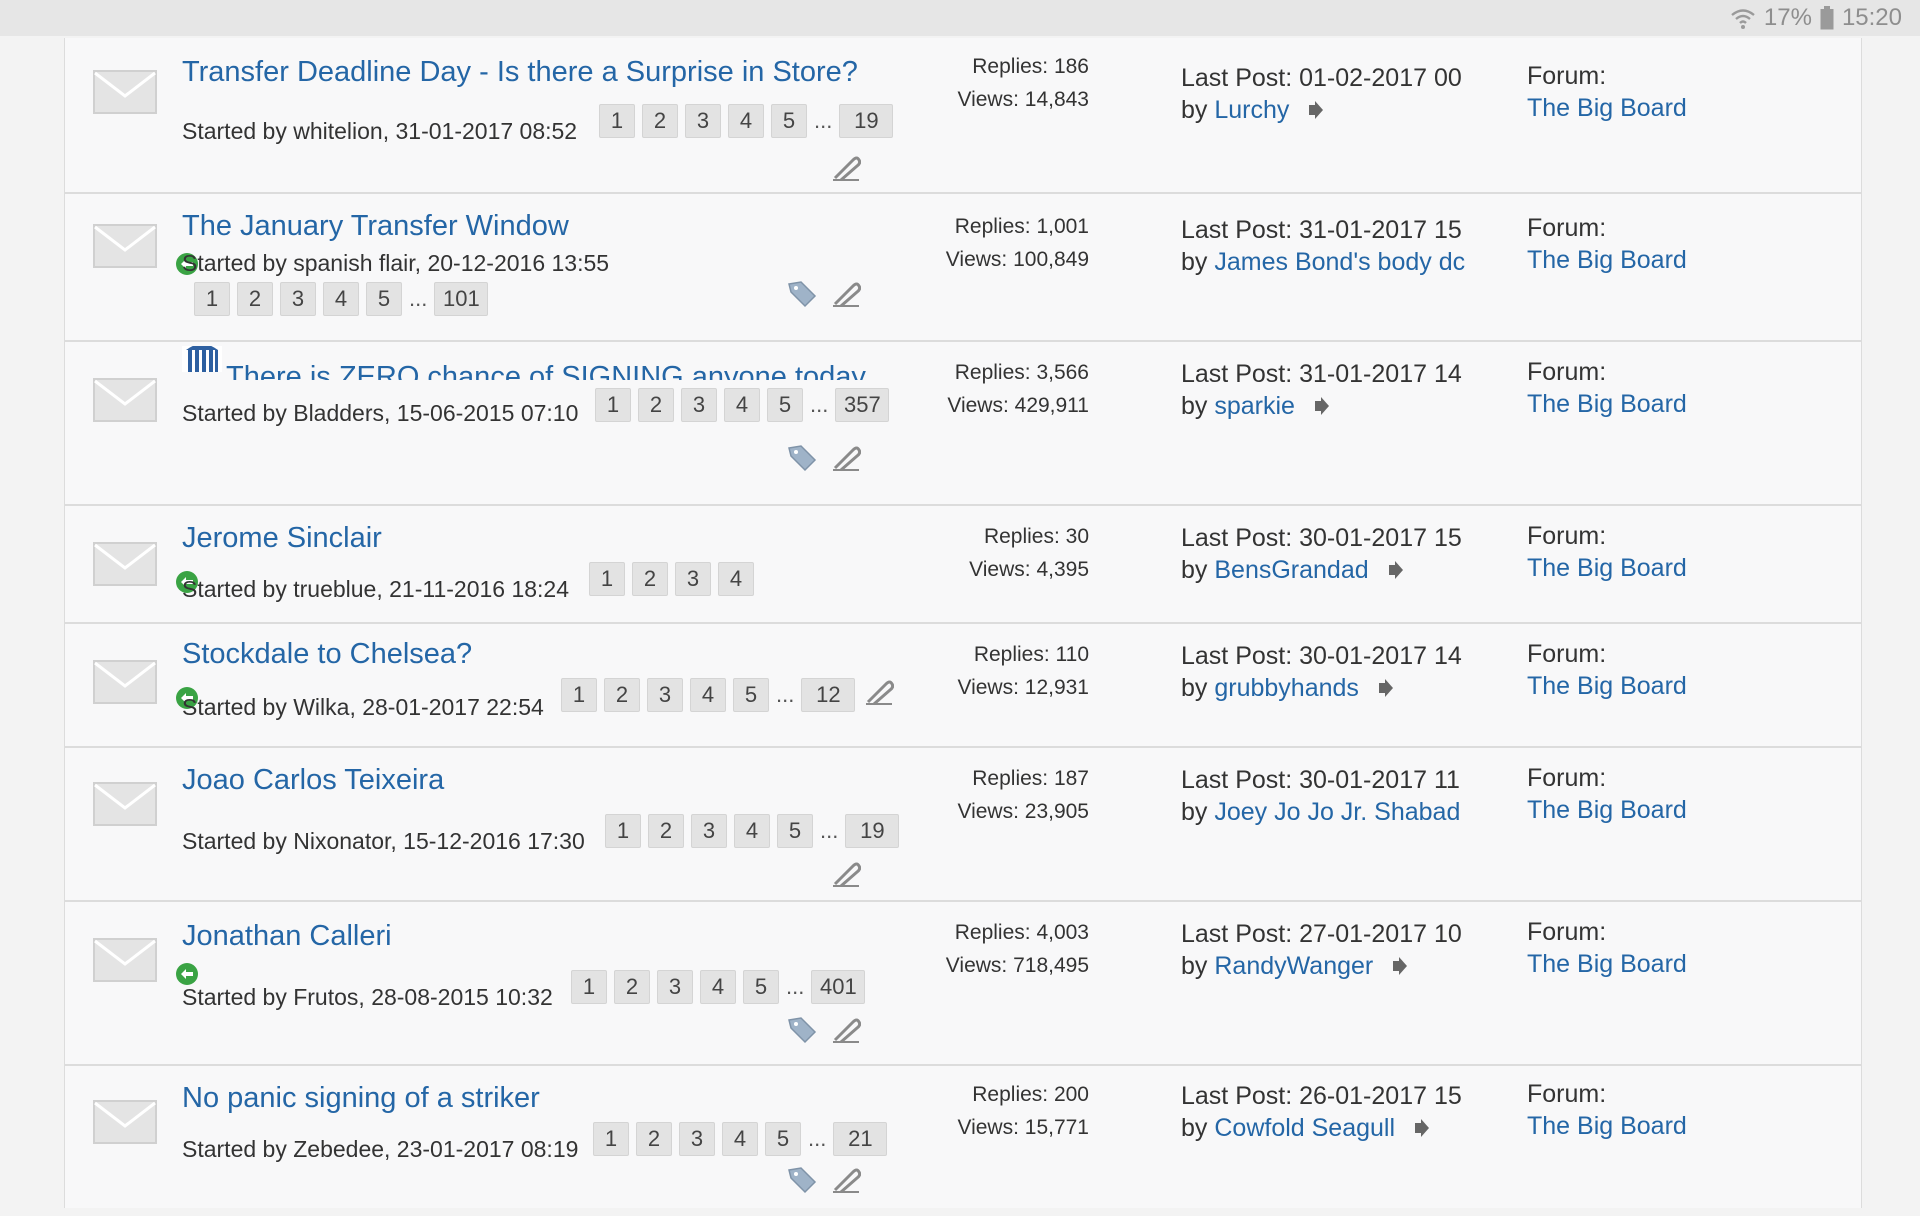 This screenshot has width=1920, height=1216. Describe the element at coordinates (1337, 812) in the screenshot. I see `last-poster-link: Joey Jo Jo Jr. Shabad` at that location.